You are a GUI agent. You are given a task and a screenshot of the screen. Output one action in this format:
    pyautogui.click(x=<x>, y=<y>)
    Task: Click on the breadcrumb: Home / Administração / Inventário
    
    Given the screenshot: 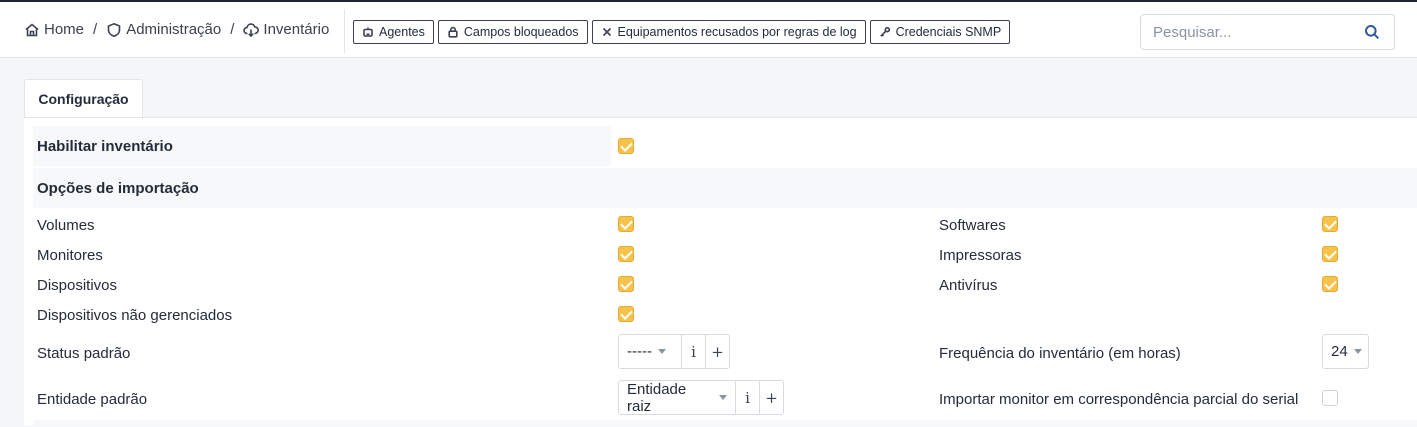 What is the action you would take?
    pyautogui.click(x=176, y=29)
    